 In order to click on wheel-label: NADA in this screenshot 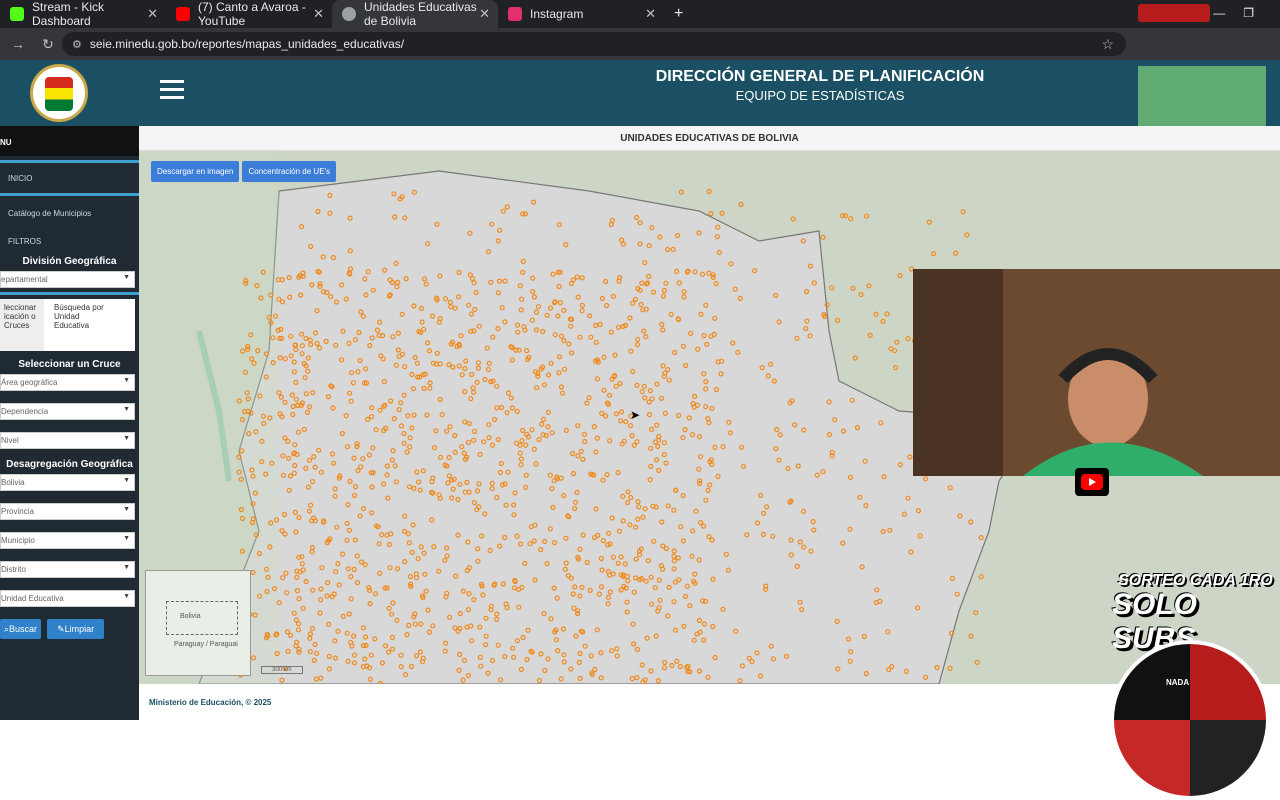, I will do `click(1178, 682)`.